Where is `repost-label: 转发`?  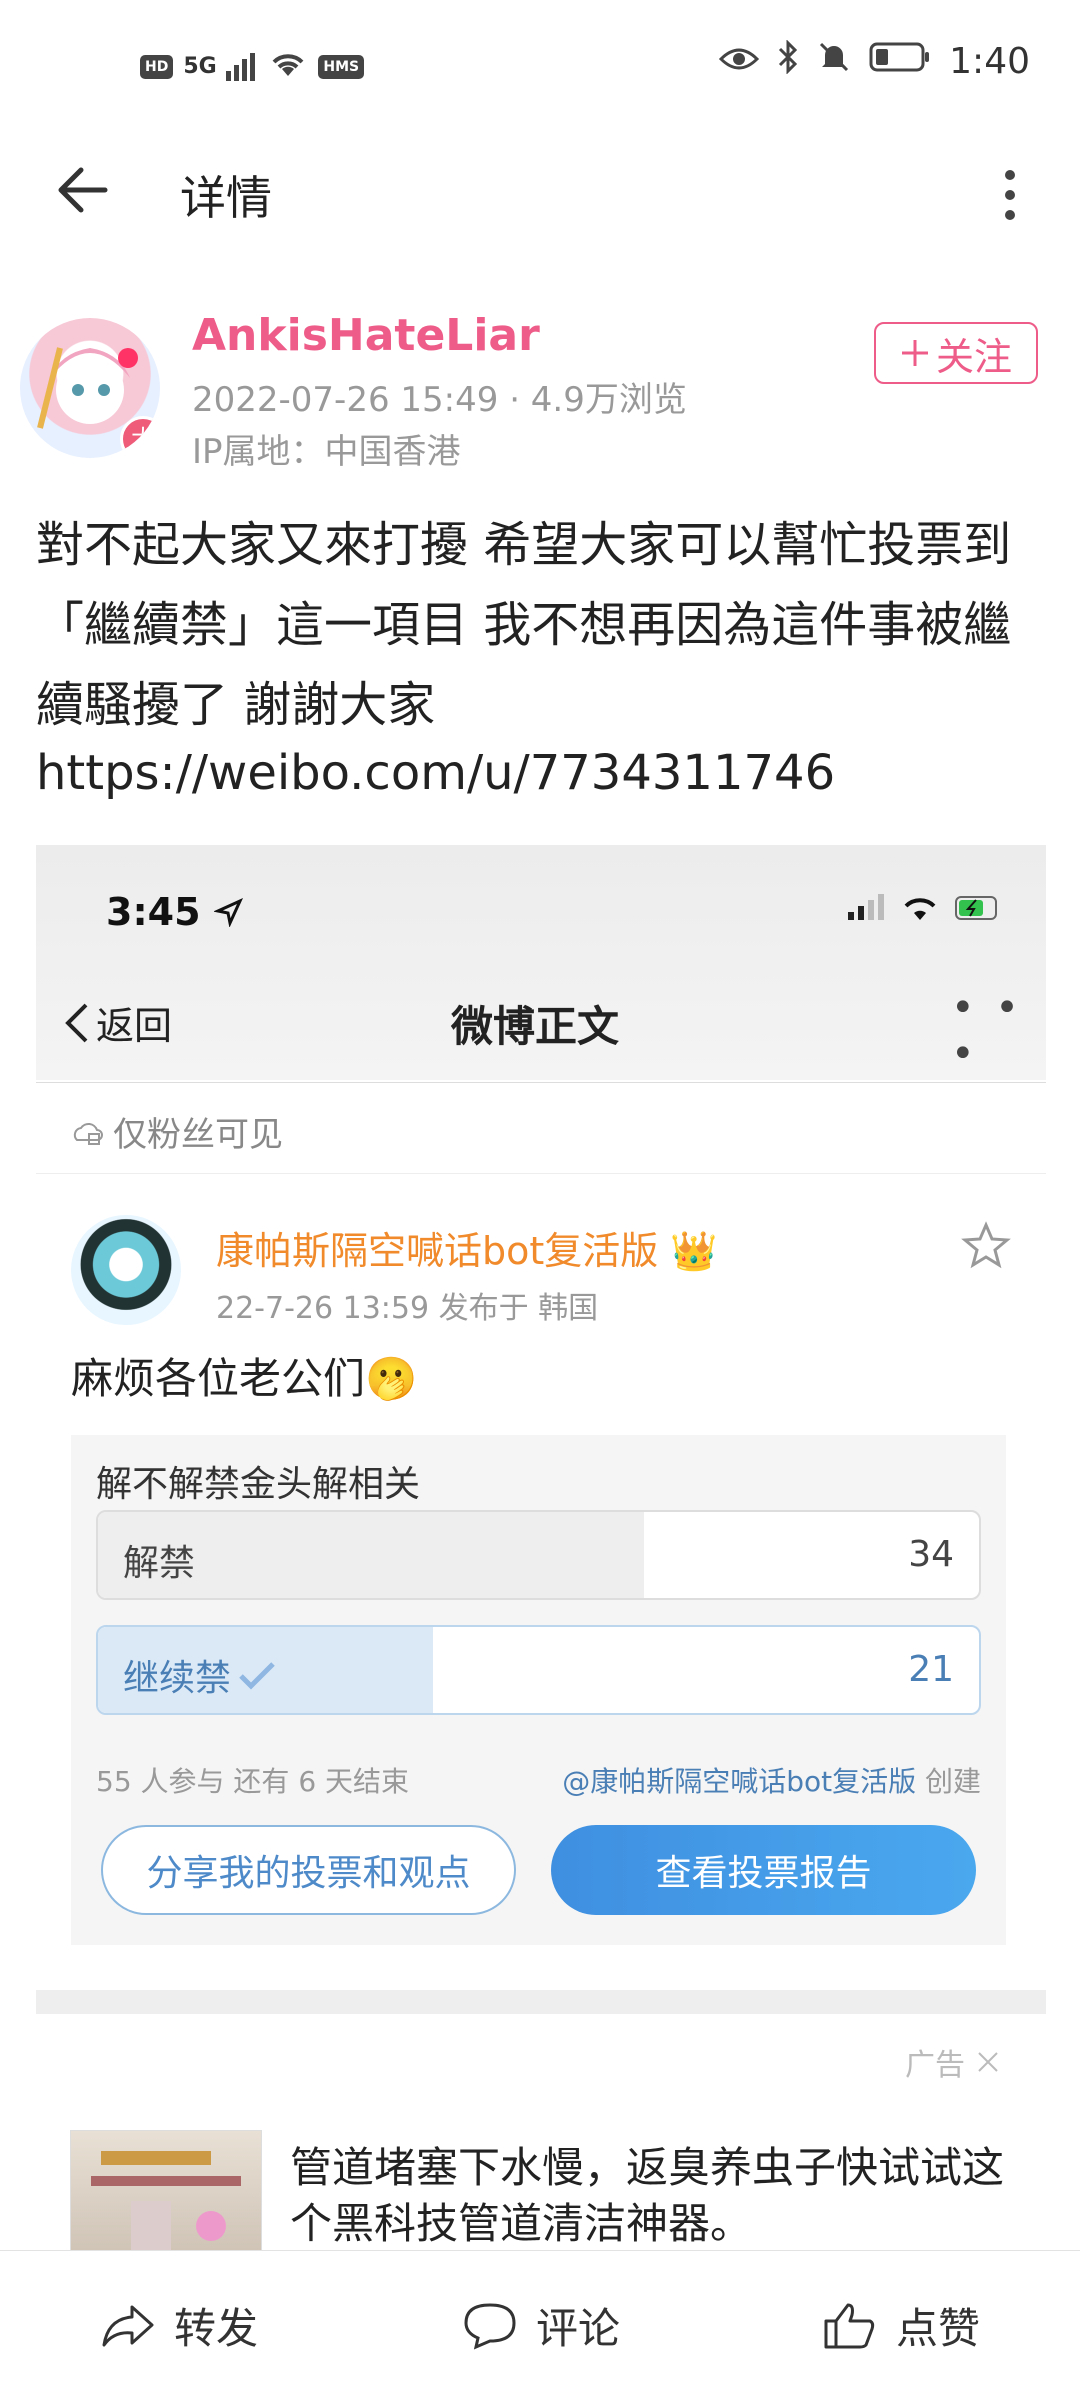 repost-label: 转发 is located at coordinates (216, 2328).